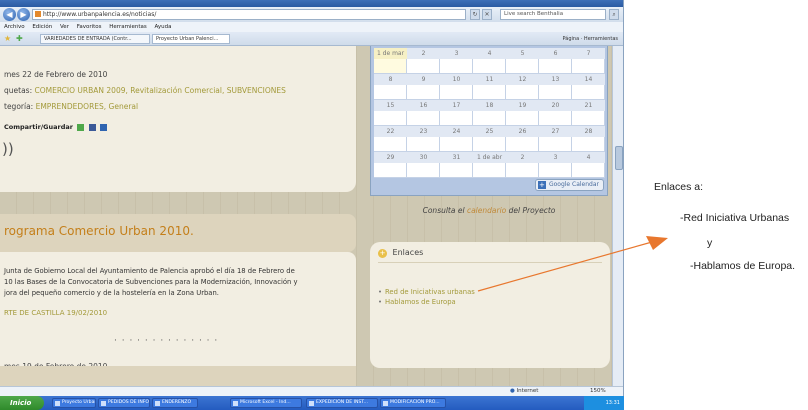 This screenshot has width=808, height=410. I want to click on audio-icon: )), so click(8, 149).